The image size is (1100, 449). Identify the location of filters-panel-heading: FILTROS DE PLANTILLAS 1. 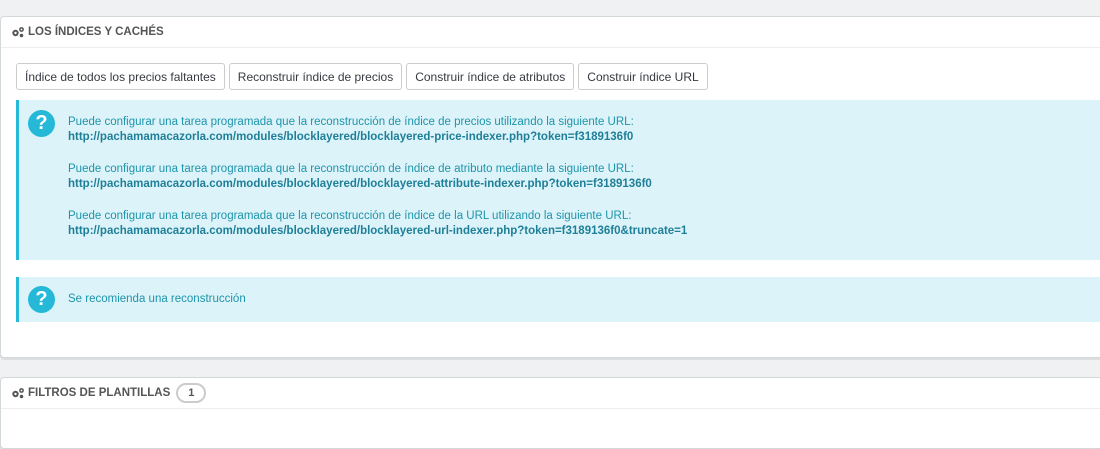
(550, 393).